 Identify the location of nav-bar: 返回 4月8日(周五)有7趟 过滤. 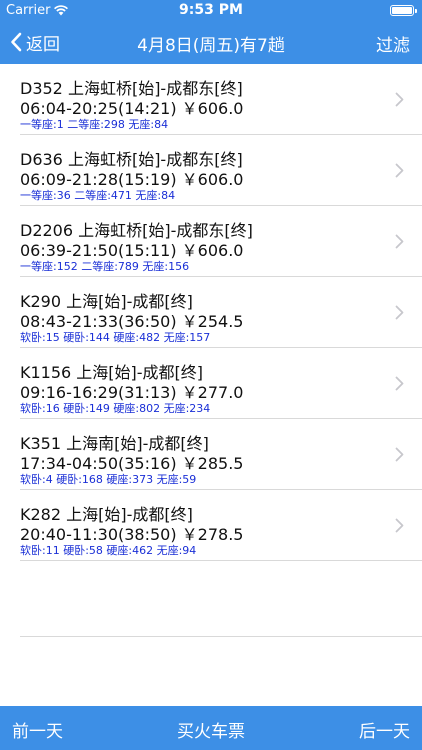
(211, 42).